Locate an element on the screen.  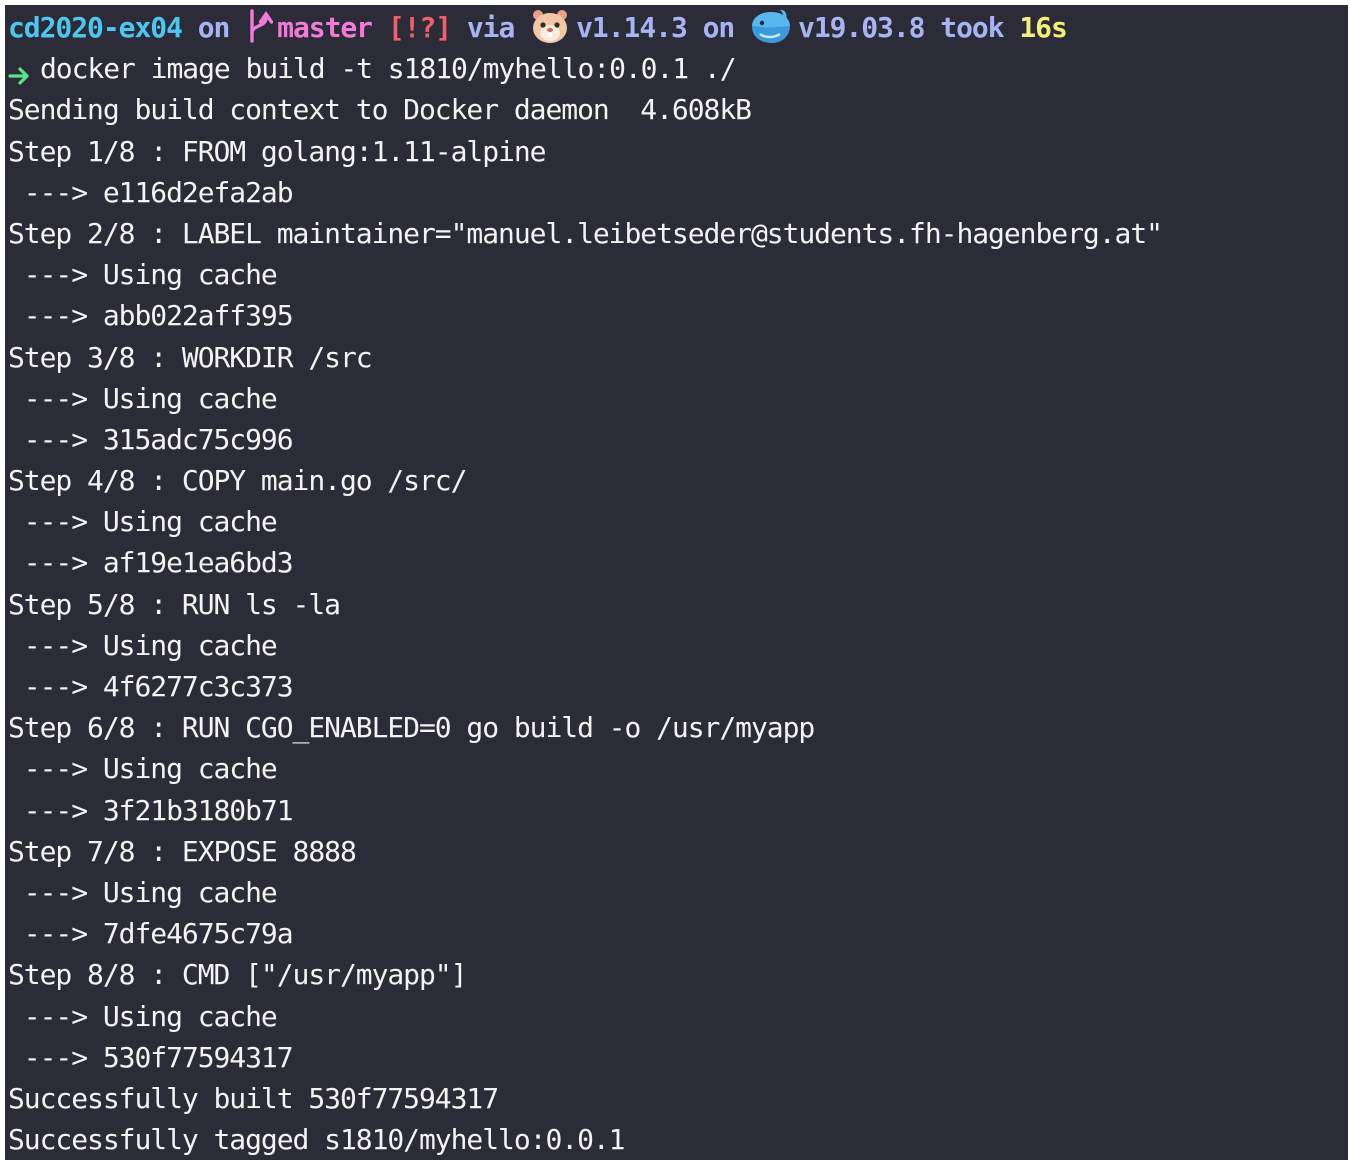
output-line: ---> 530f77594317 is located at coordinates (151, 1057).